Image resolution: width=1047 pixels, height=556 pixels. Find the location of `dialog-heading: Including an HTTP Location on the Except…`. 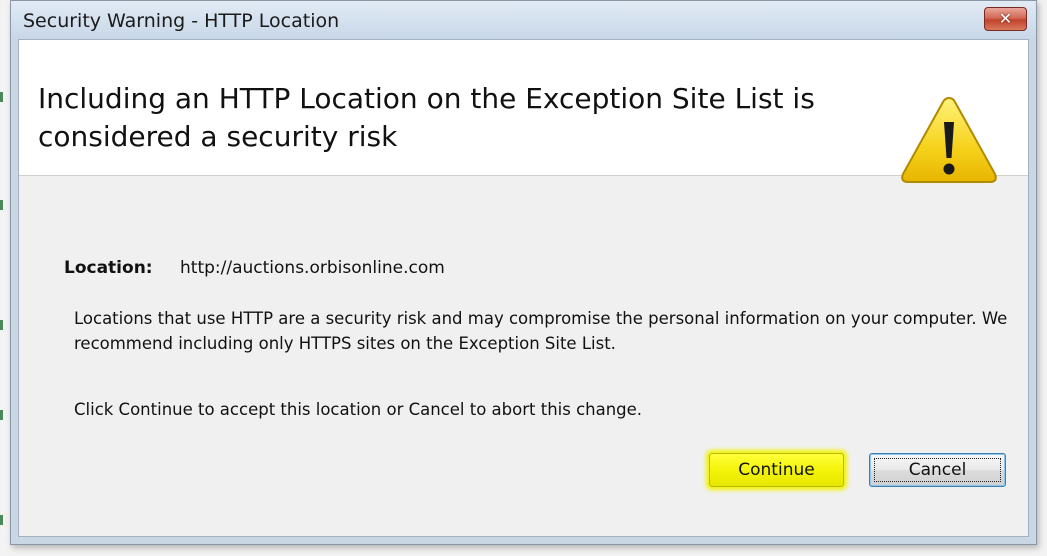

dialog-heading: Including an HTTP Location on the Except… is located at coordinates (426, 117).